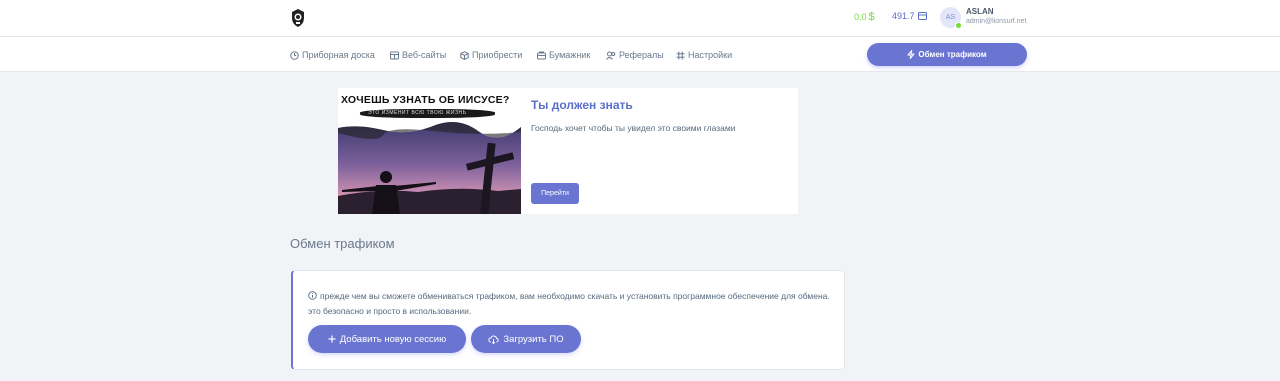 The image size is (1280, 381). I want to click on usd-balance-value: 0.0, so click(860, 17).